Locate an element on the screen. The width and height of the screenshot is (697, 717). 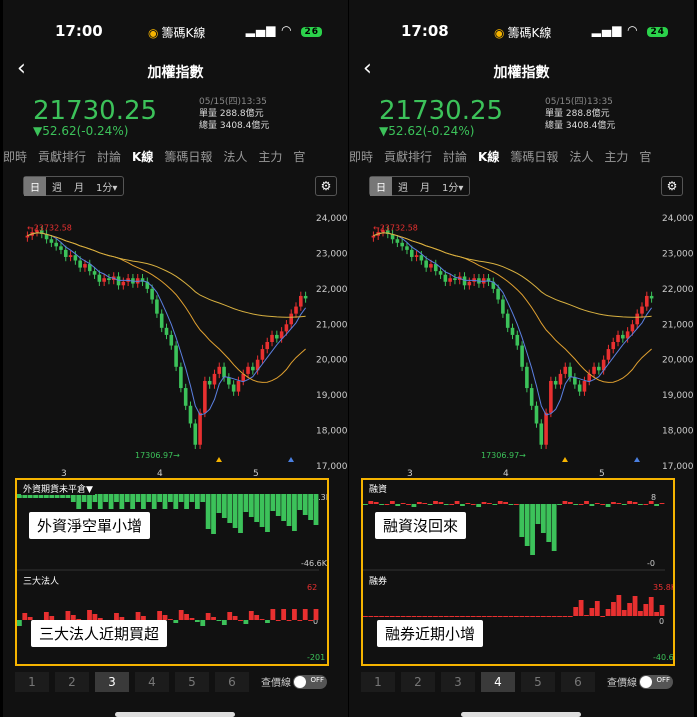
high-label: ←23732.58 is located at coordinates (395, 227).